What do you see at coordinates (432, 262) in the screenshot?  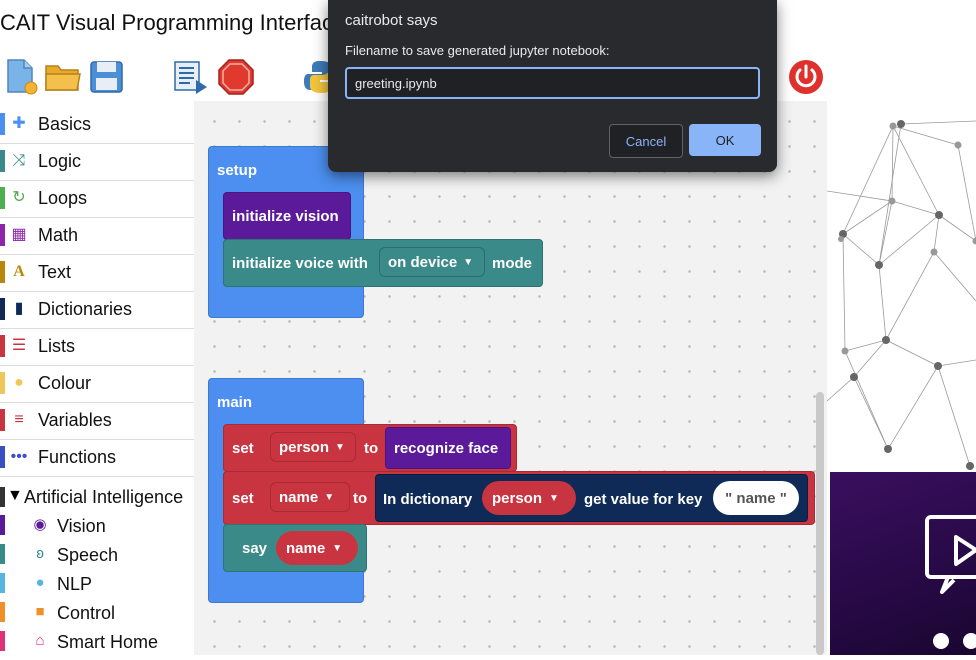 I see `voice-mode-dropdown: on device ▼` at bounding box center [432, 262].